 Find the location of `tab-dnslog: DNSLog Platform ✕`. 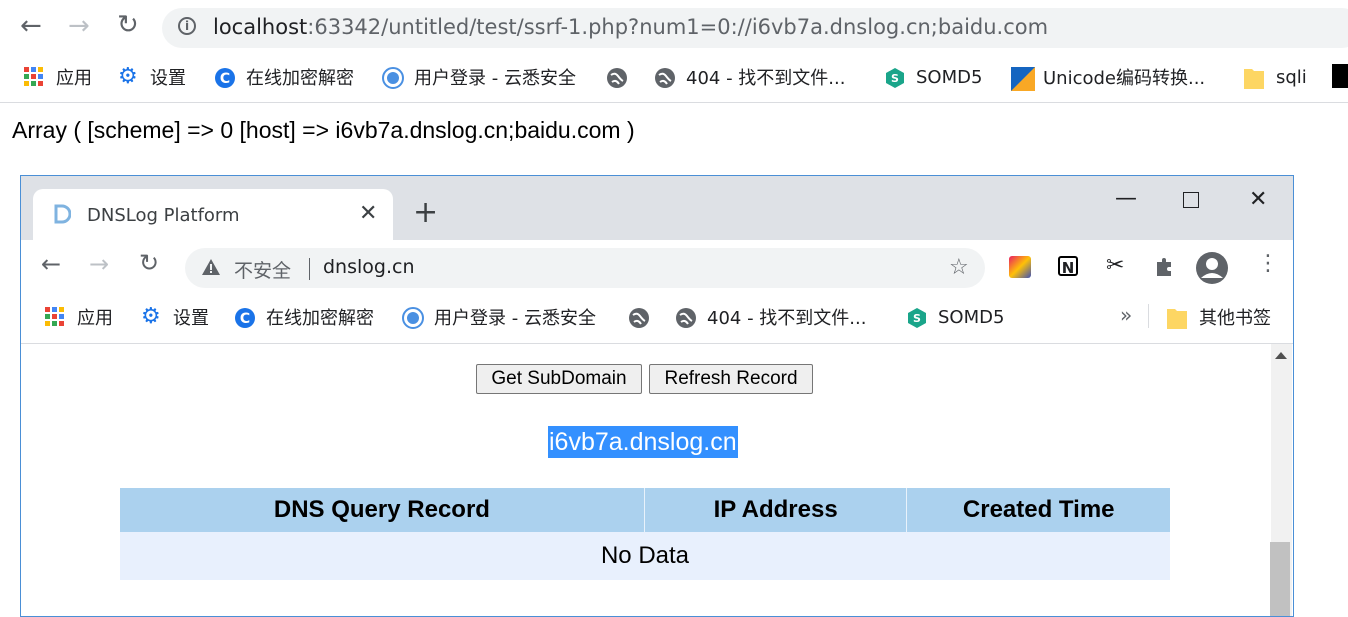

tab-dnslog: DNSLog Platform ✕ is located at coordinates (213, 214).